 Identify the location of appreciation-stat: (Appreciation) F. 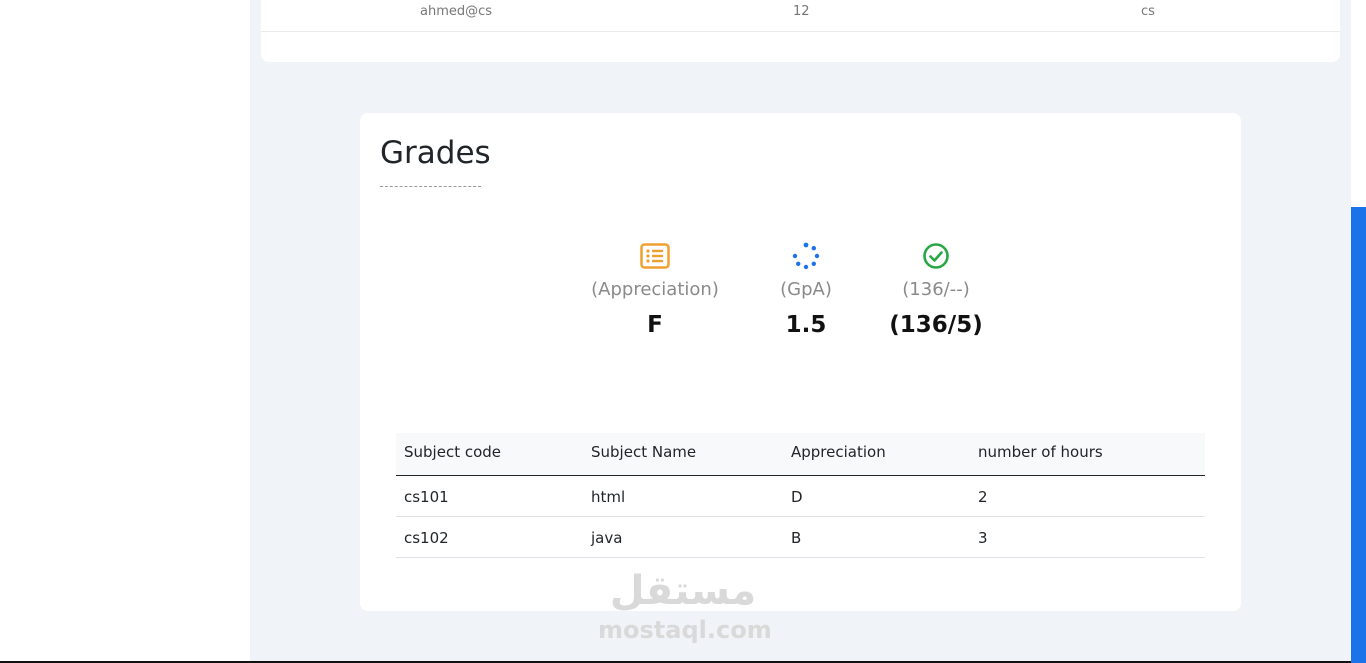
(655, 289).